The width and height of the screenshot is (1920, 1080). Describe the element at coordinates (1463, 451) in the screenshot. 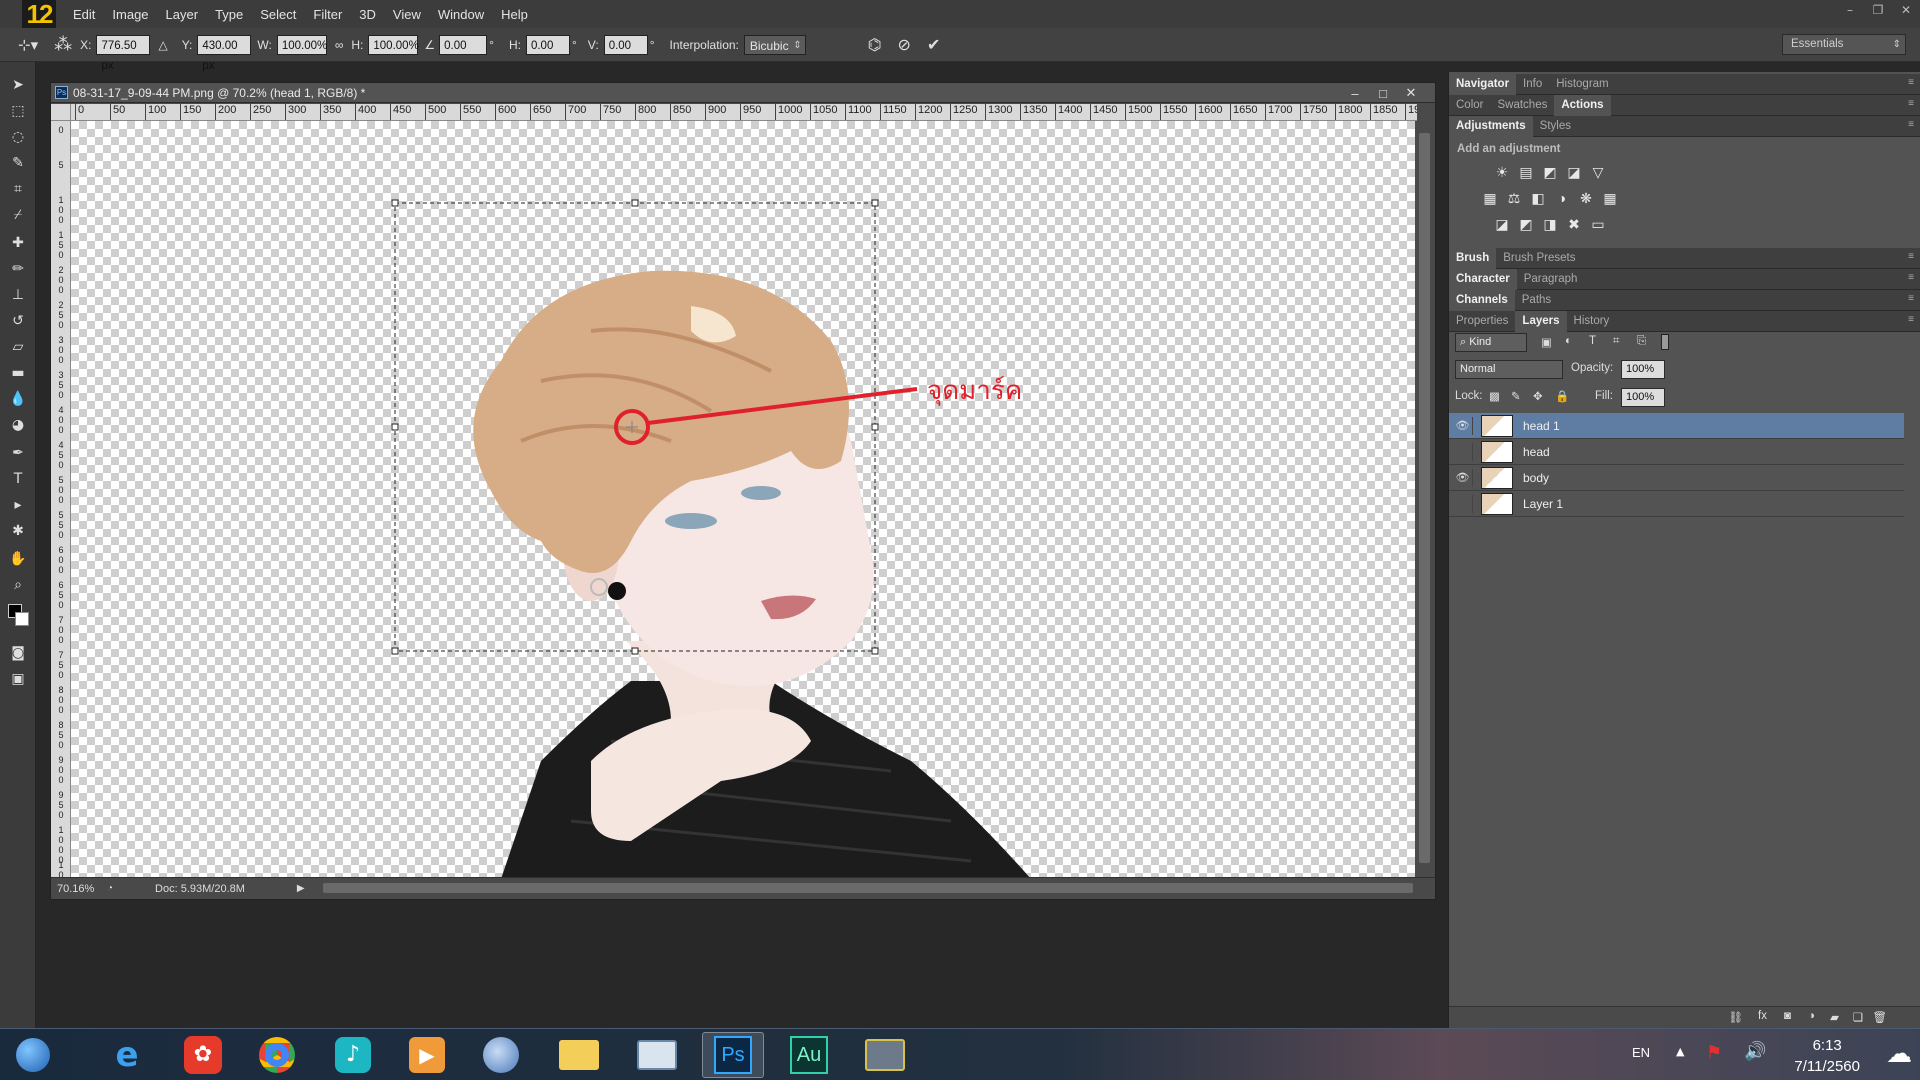

I see `visibility-off-icon` at that location.